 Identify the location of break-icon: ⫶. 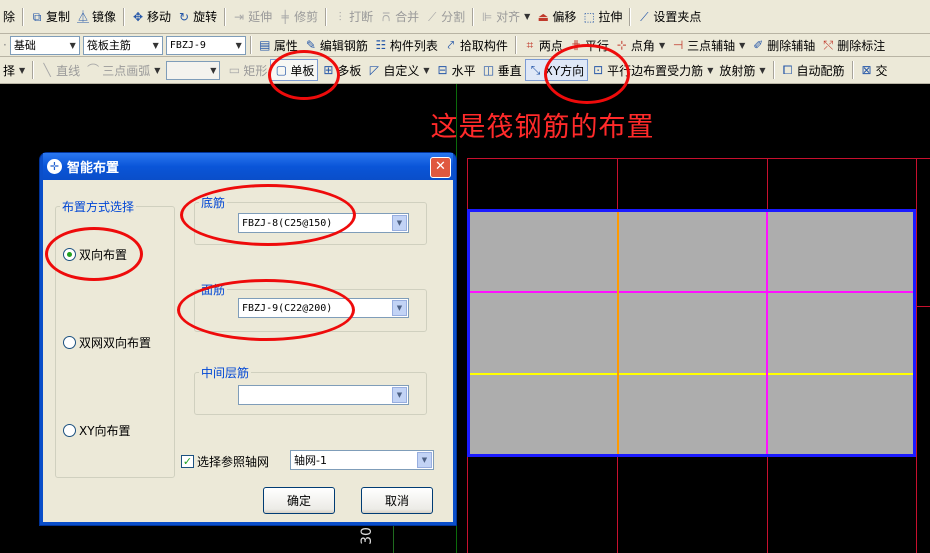
(340, 16).